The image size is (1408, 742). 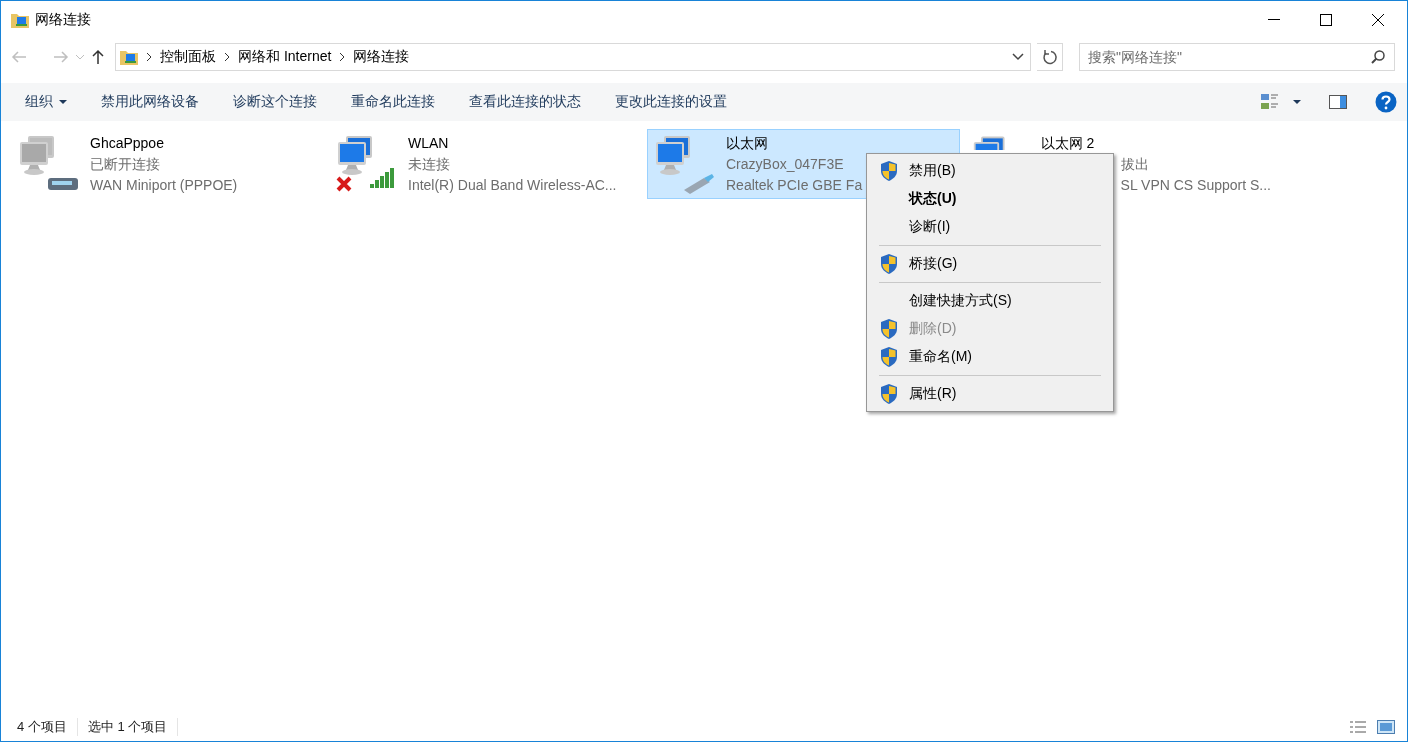 I want to click on menu-item: 属性(R), so click(x=990, y=394).